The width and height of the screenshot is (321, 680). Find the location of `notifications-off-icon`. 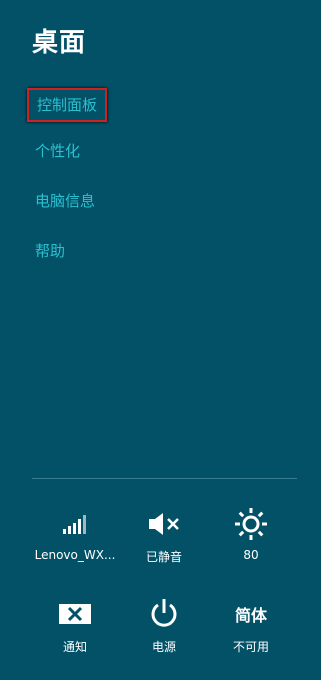

notifications-off-icon is located at coordinates (75, 614).